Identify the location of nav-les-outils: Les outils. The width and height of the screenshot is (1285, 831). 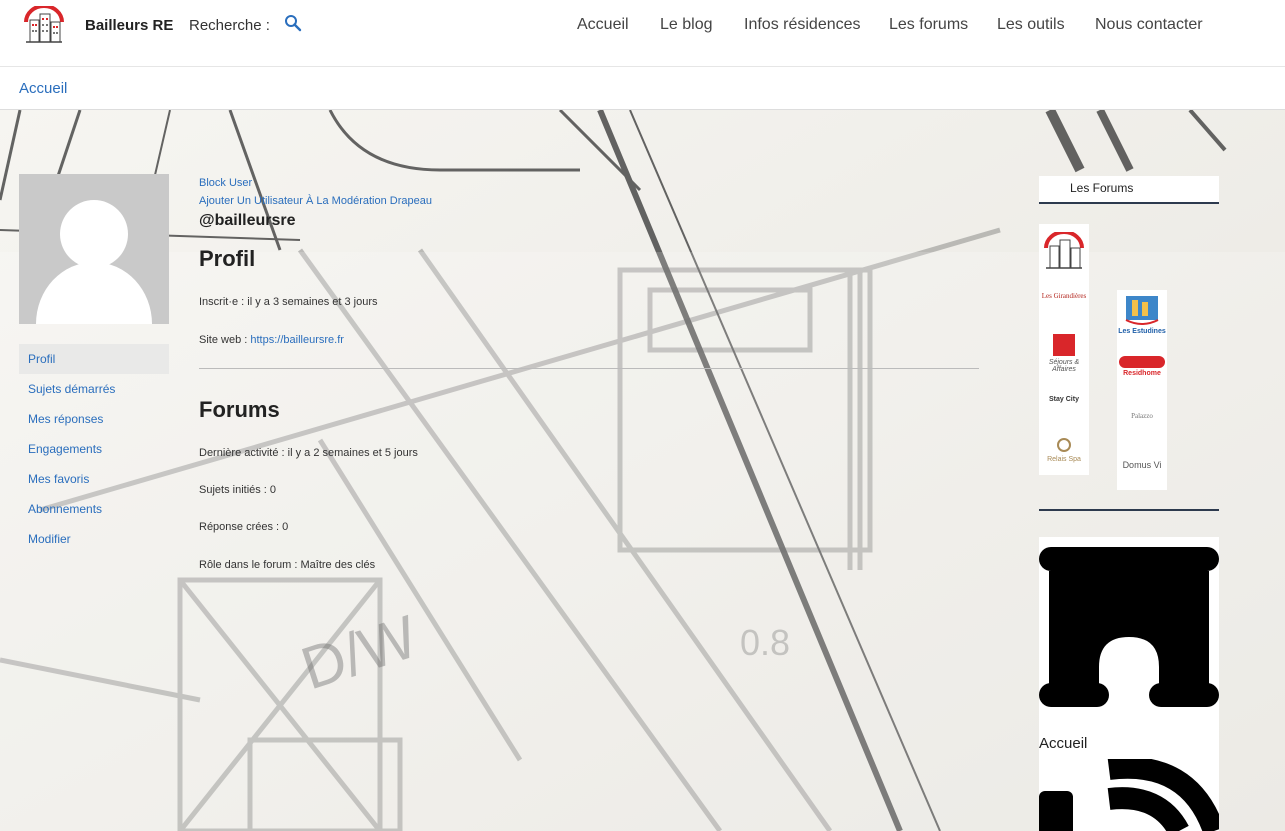
(1031, 25).